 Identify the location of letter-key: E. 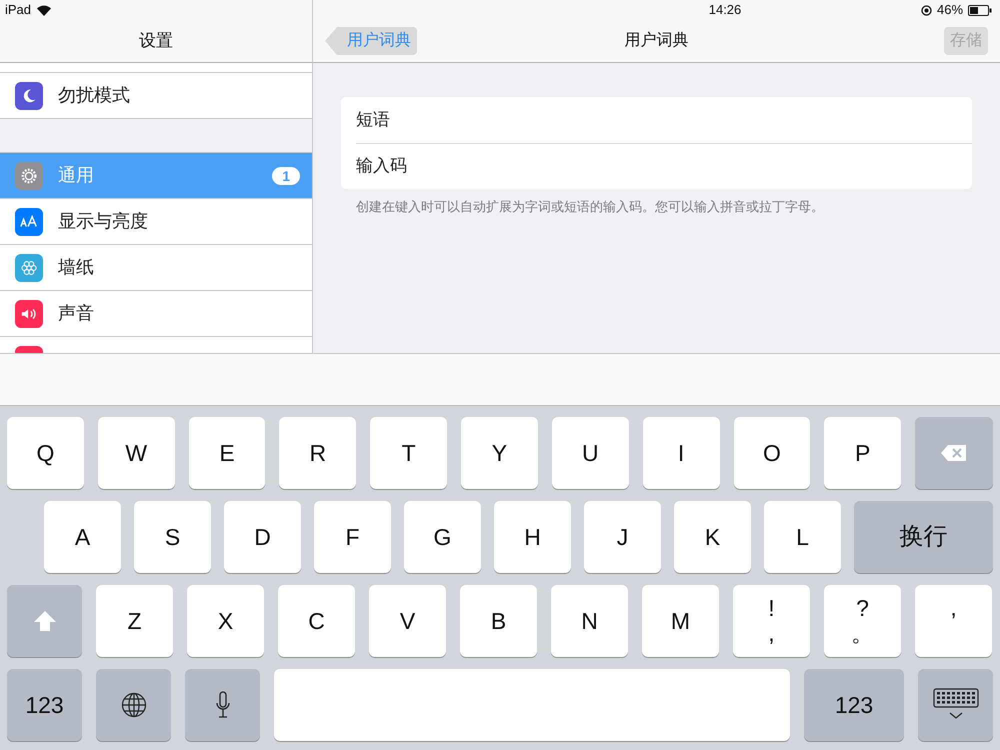
(227, 453).